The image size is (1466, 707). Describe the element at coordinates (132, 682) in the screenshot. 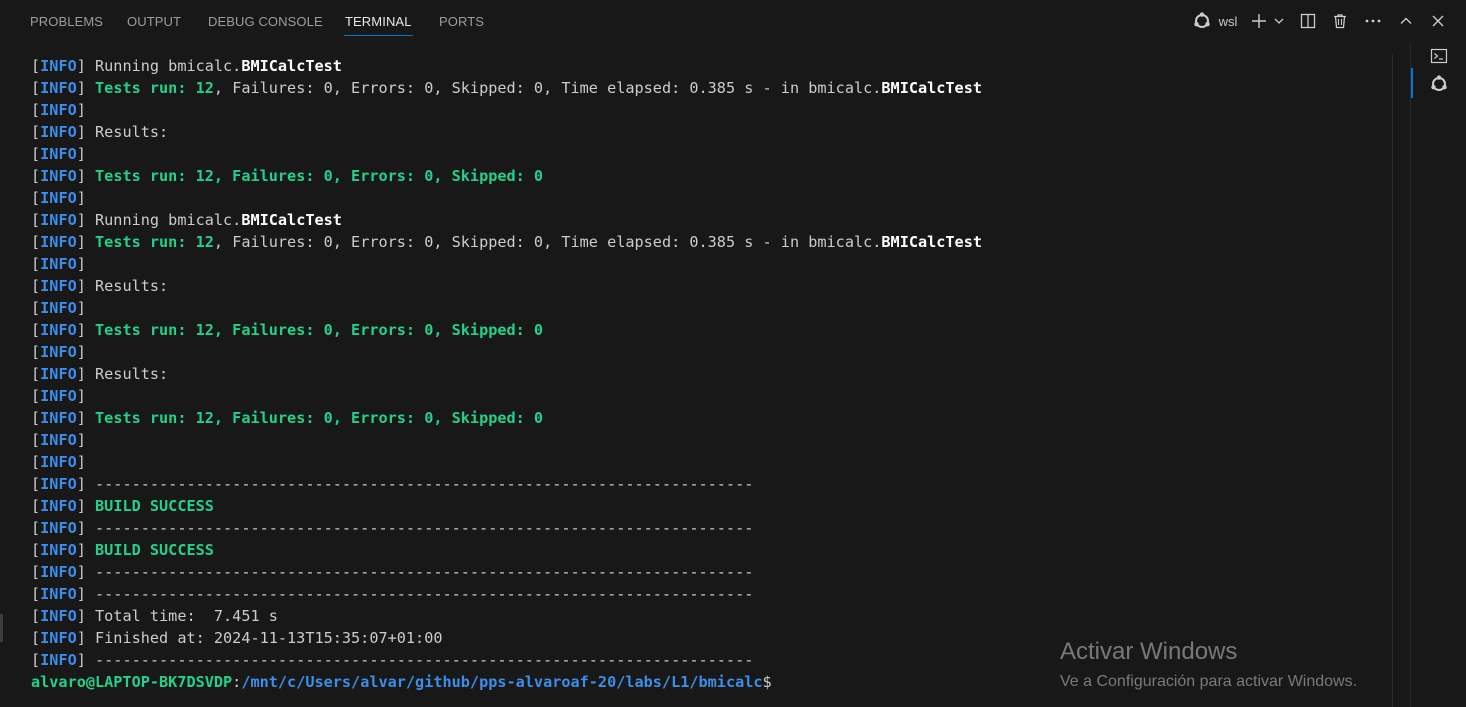

I see `prompt-user-host: alvaro@LAPTOP-BK7DSVDP` at that location.